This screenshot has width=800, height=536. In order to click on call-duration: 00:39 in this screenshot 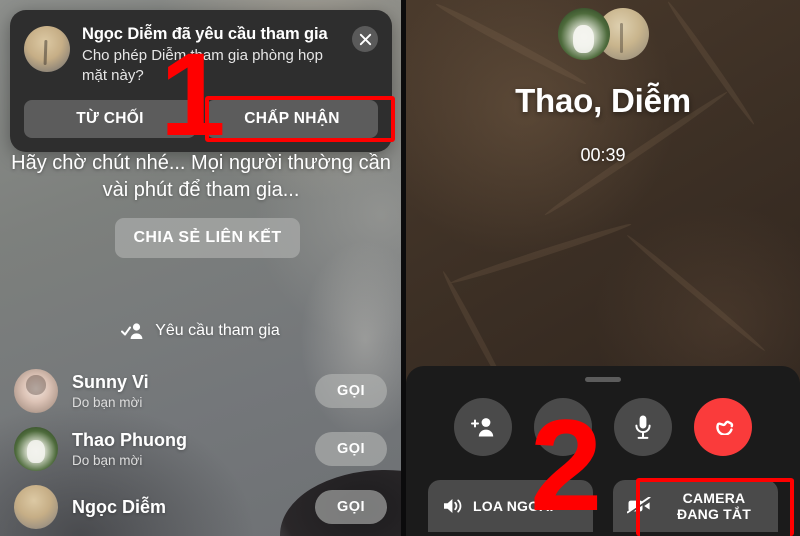, I will do `click(603, 155)`.